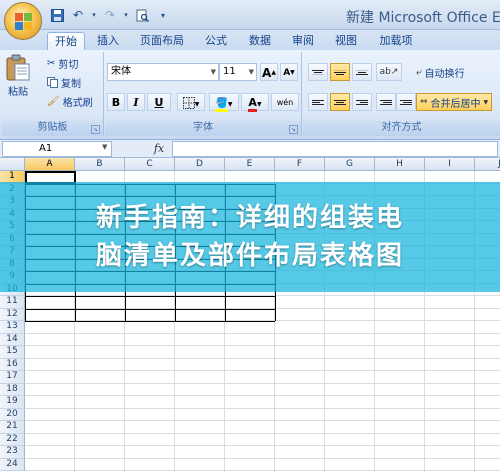 This screenshot has width=500, height=472. Describe the element at coordinates (12, 302) in the screenshot. I see `row-header-11: 11` at that location.